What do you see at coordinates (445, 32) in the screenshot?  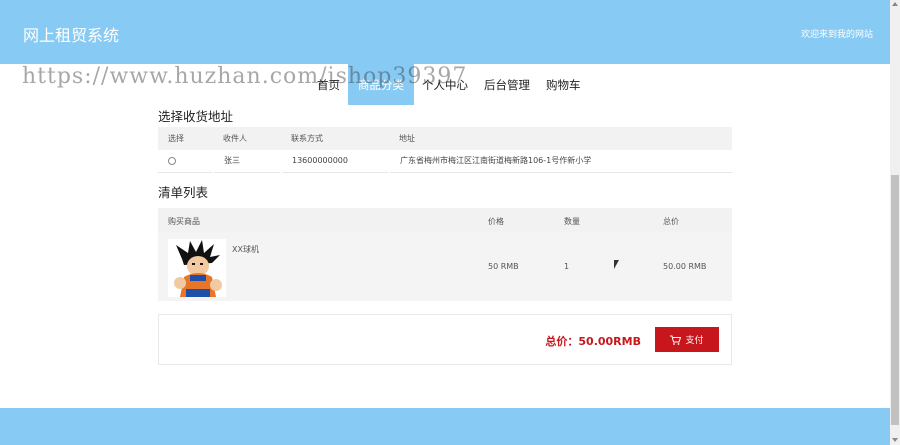 I see `header-bar: 网上租贸系统 欢迎来到我的网站` at bounding box center [445, 32].